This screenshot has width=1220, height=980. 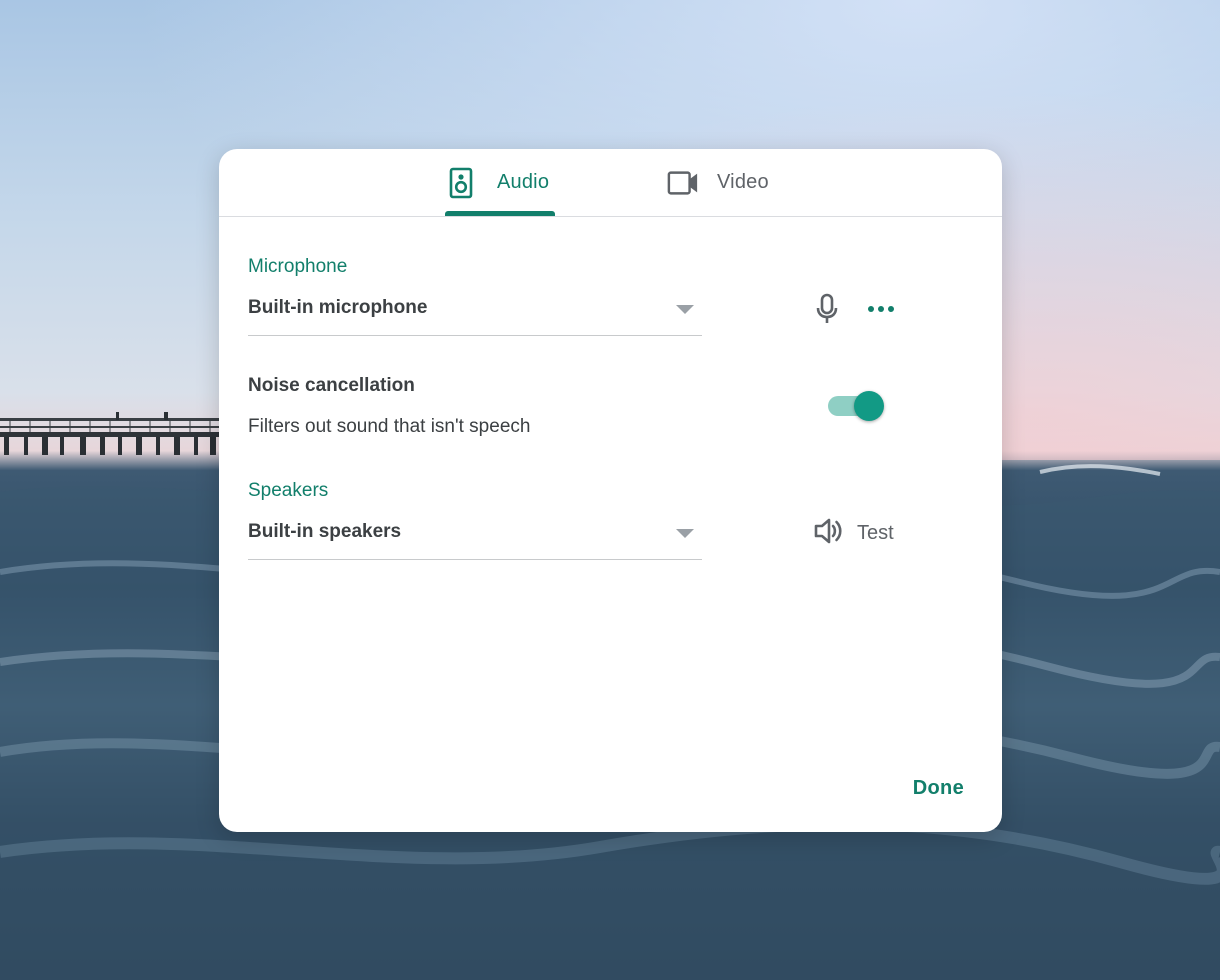 I want to click on microphone-icon, so click(x=827, y=309).